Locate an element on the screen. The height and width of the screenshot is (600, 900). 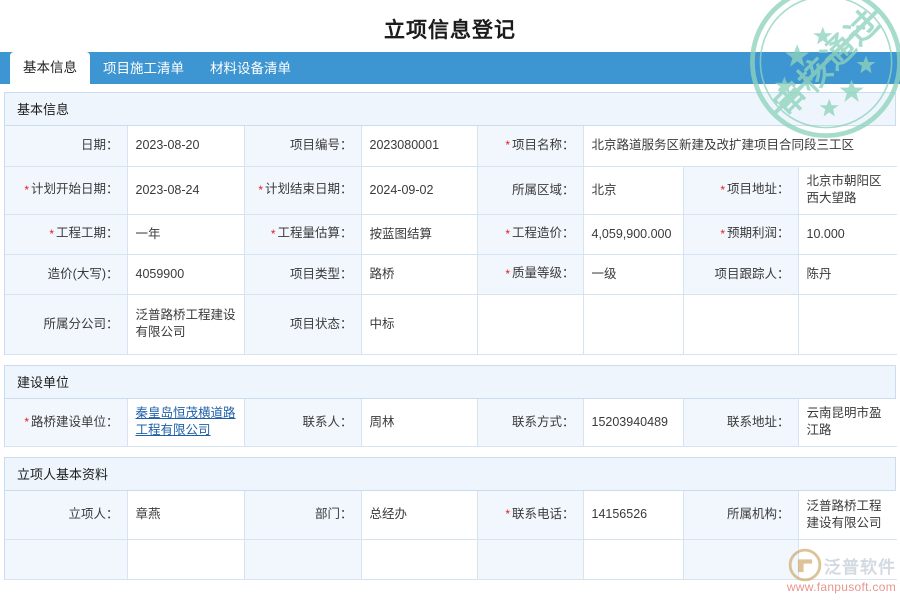
field-value-region: 北京 is located at coordinates (633, 190).